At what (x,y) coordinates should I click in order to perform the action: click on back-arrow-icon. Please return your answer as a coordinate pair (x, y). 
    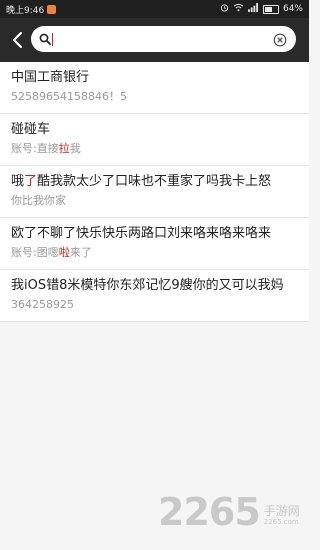
    Looking at the image, I should click on (17, 40).